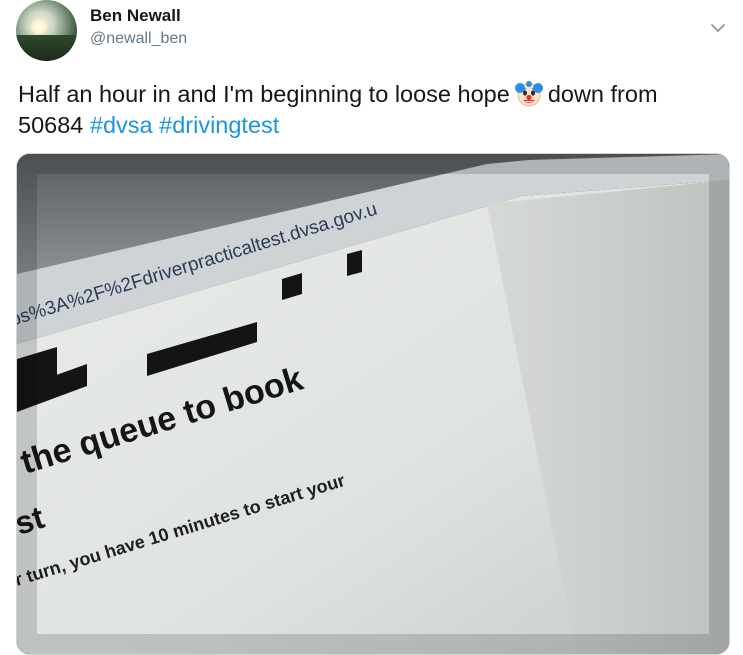 The height and width of the screenshot is (655, 743). I want to click on hashtag-drivingtest-link: #drivingtest, so click(219, 125).